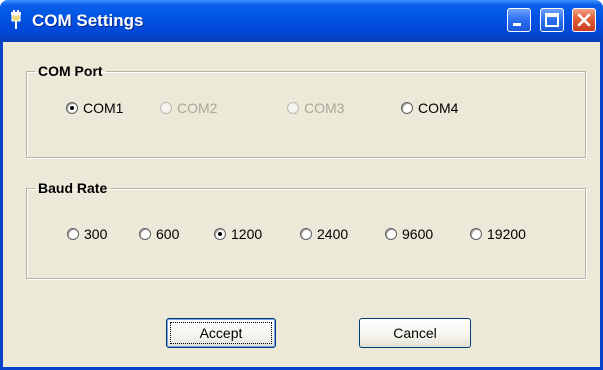 This screenshot has height=370, width=603. What do you see at coordinates (88, 20) in the screenshot?
I see `window-title: COM Settings` at bounding box center [88, 20].